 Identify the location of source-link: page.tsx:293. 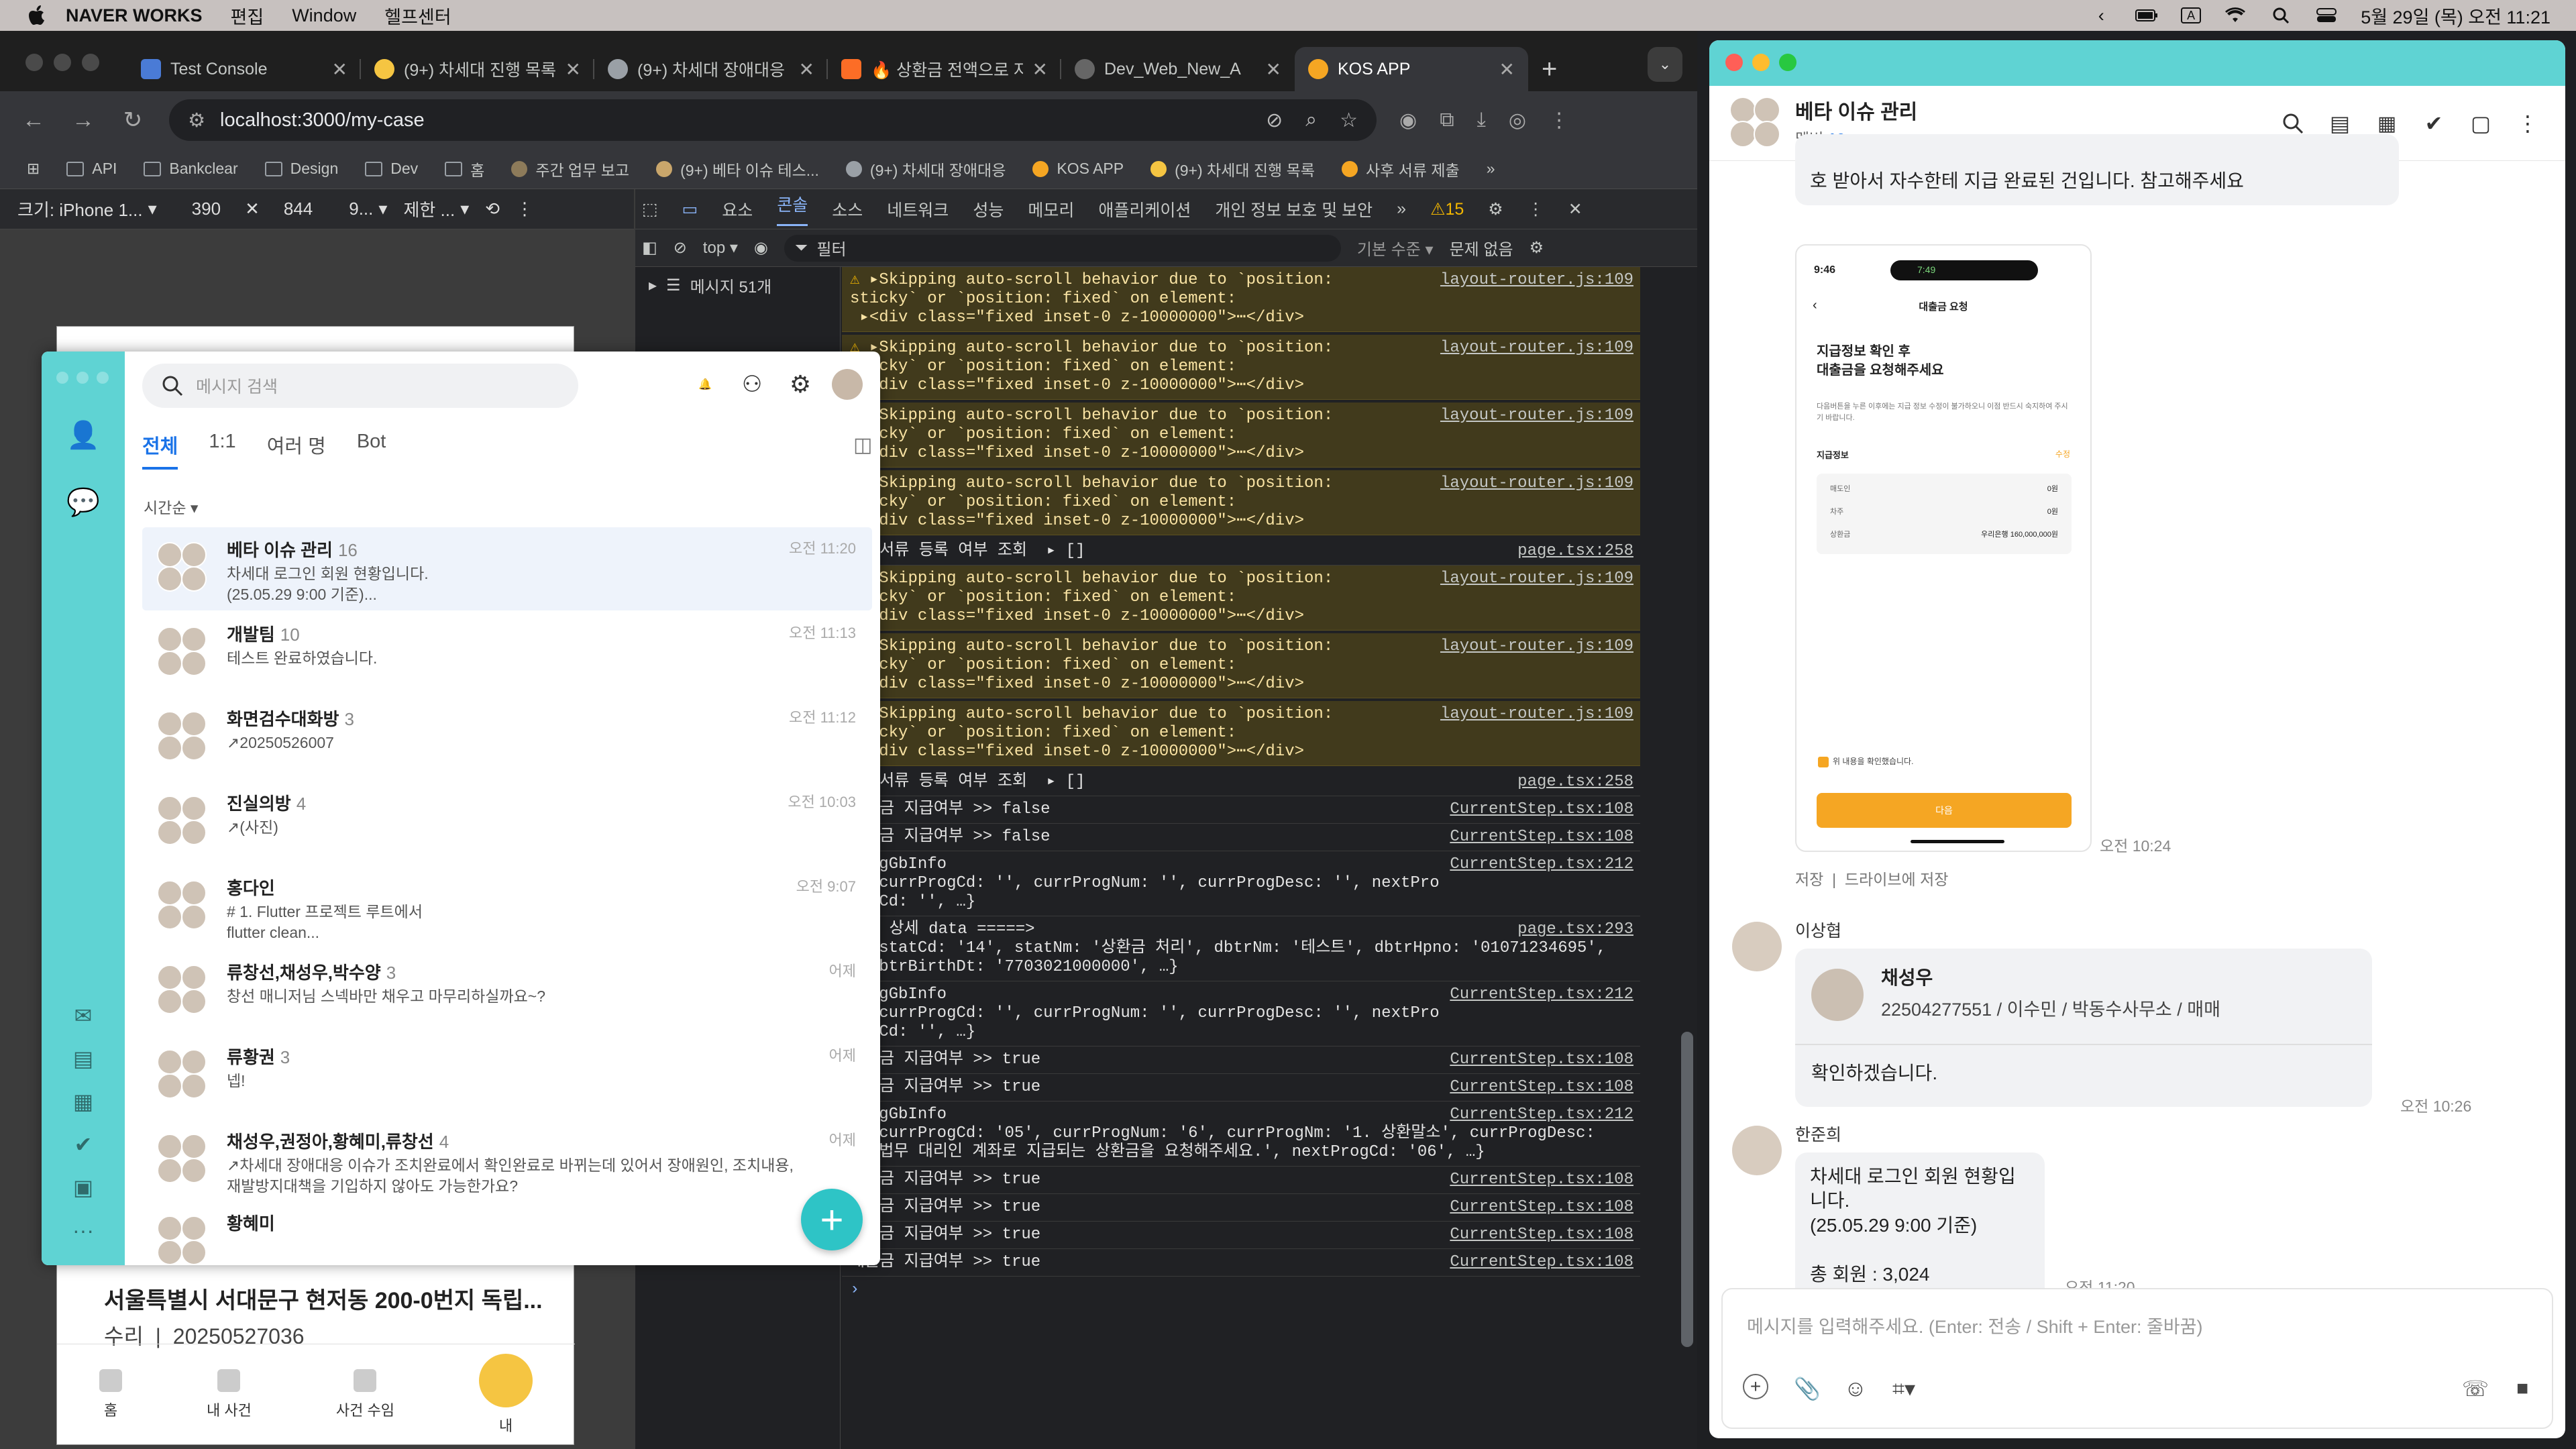
(1575, 929).